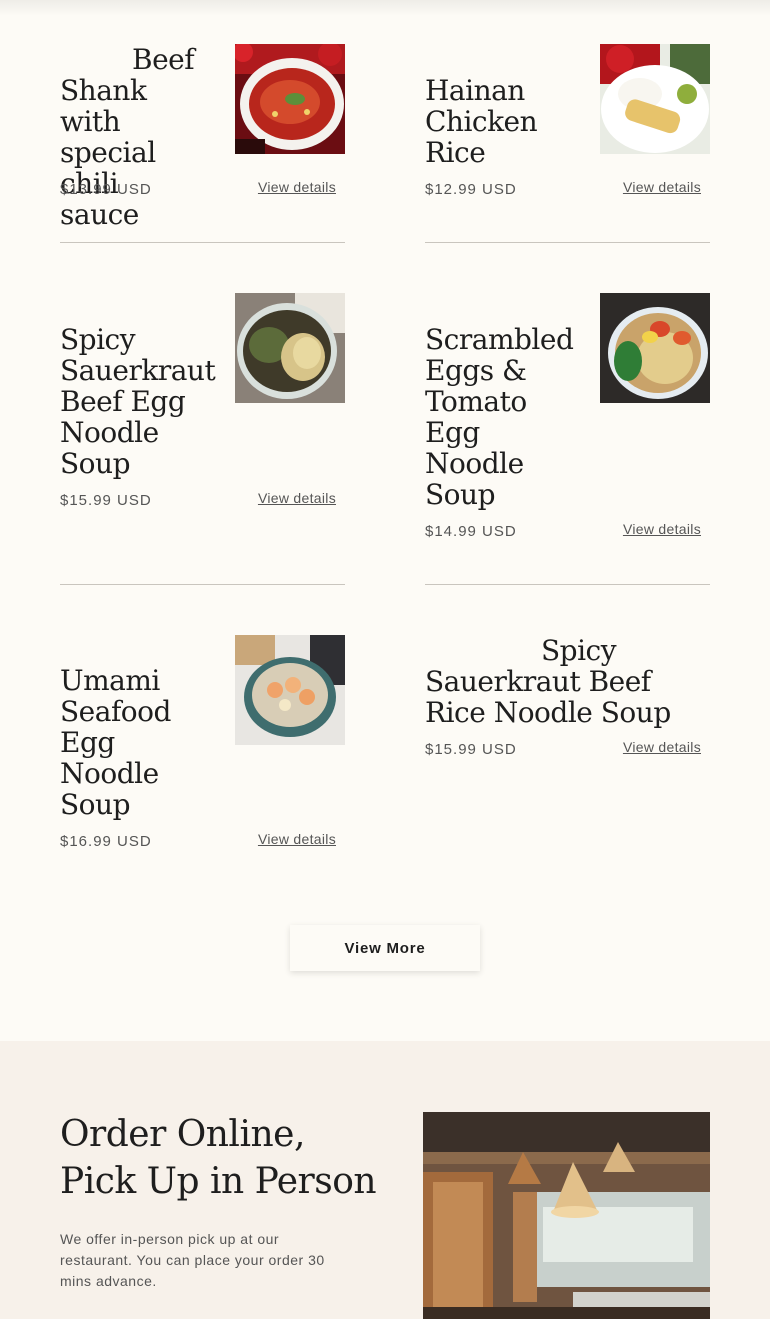  What do you see at coordinates (290, 690) in the screenshot?
I see `seafood-noodle-photo` at bounding box center [290, 690].